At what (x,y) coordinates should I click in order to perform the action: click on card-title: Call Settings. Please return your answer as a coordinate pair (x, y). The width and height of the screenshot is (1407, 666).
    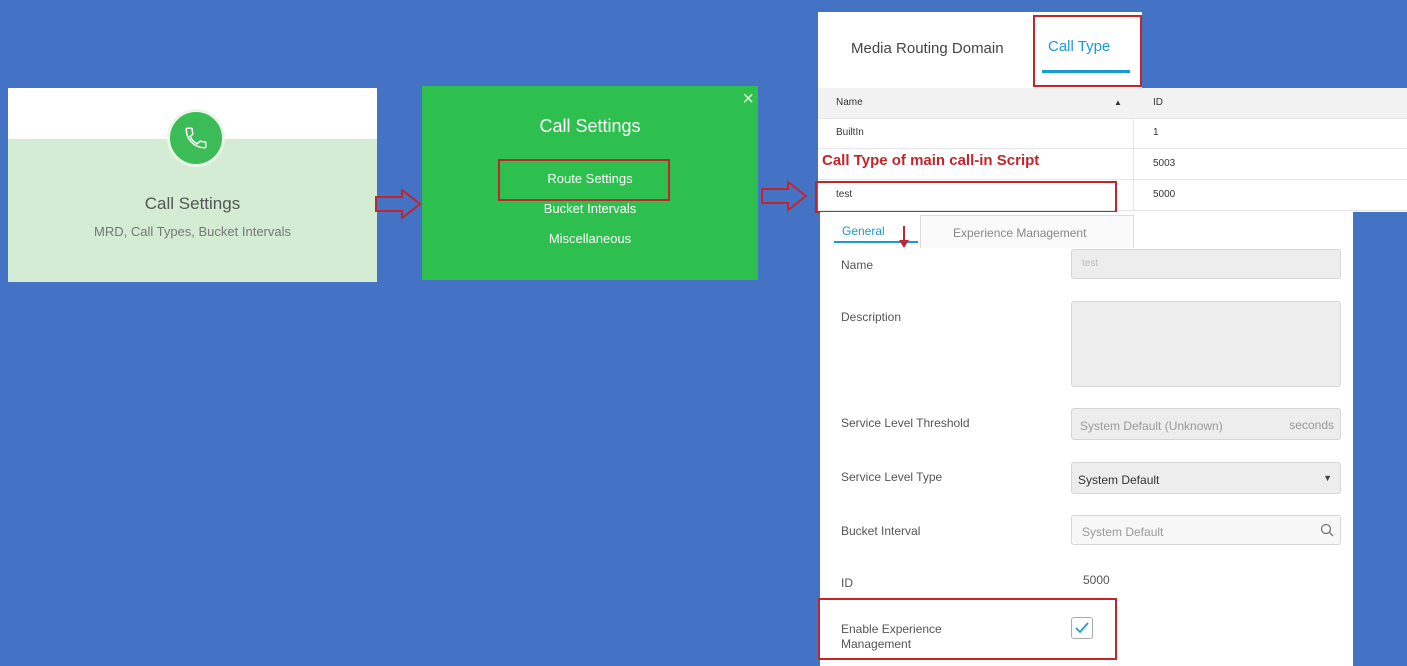
    Looking at the image, I should click on (192, 203).